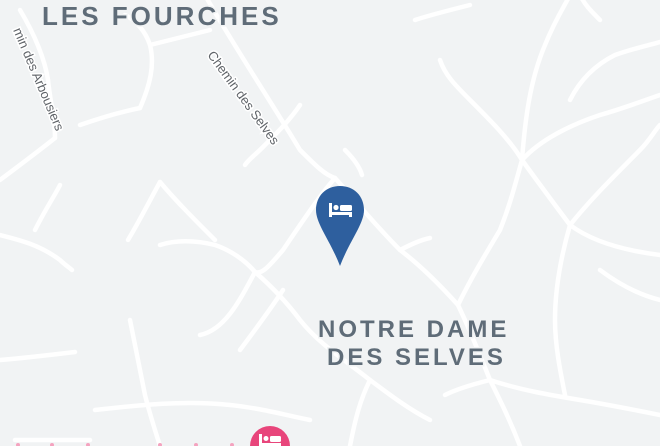 This screenshot has width=660, height=446. Describe the element at coordinates (270, 436) in the screenshot. I see `hotel-marker-pink` at that location.